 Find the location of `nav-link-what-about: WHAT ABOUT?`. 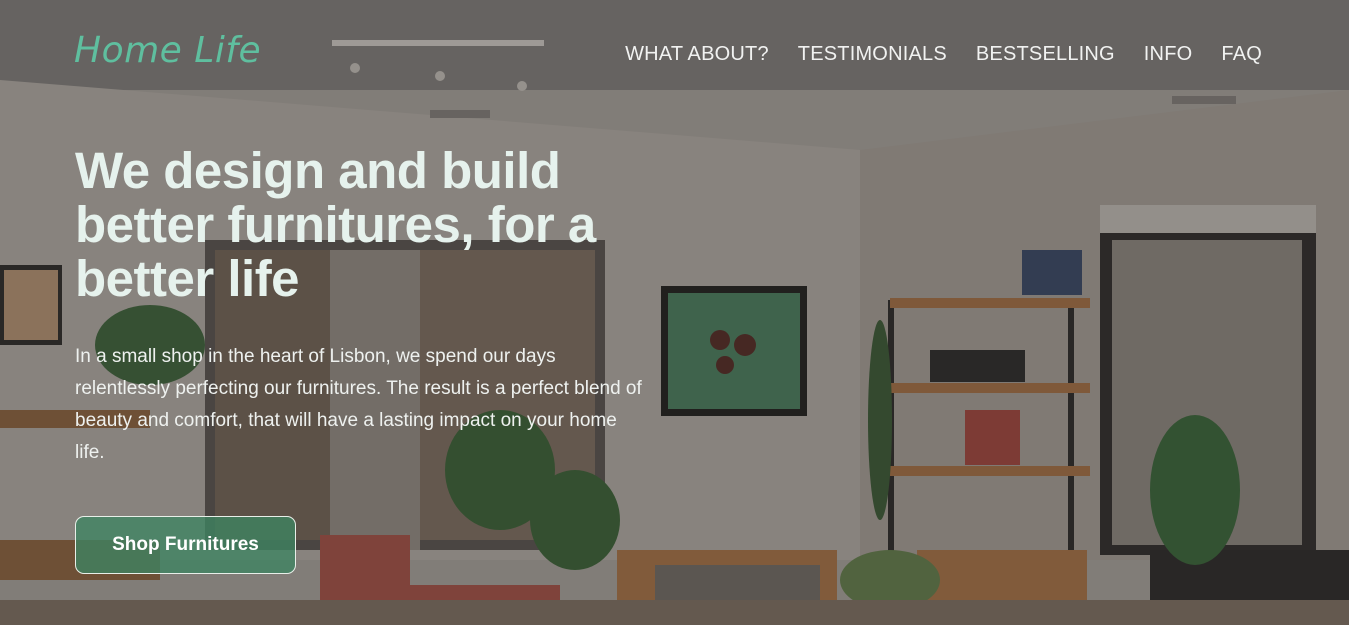

nav-link-what-about: WHAT ABOUT? is located at coordinates (697, 54).